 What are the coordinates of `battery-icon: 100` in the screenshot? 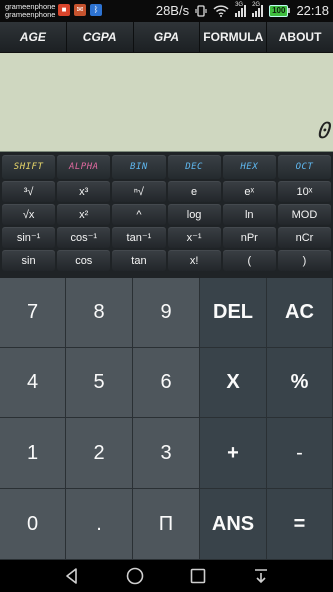 It's located at (280, 10).